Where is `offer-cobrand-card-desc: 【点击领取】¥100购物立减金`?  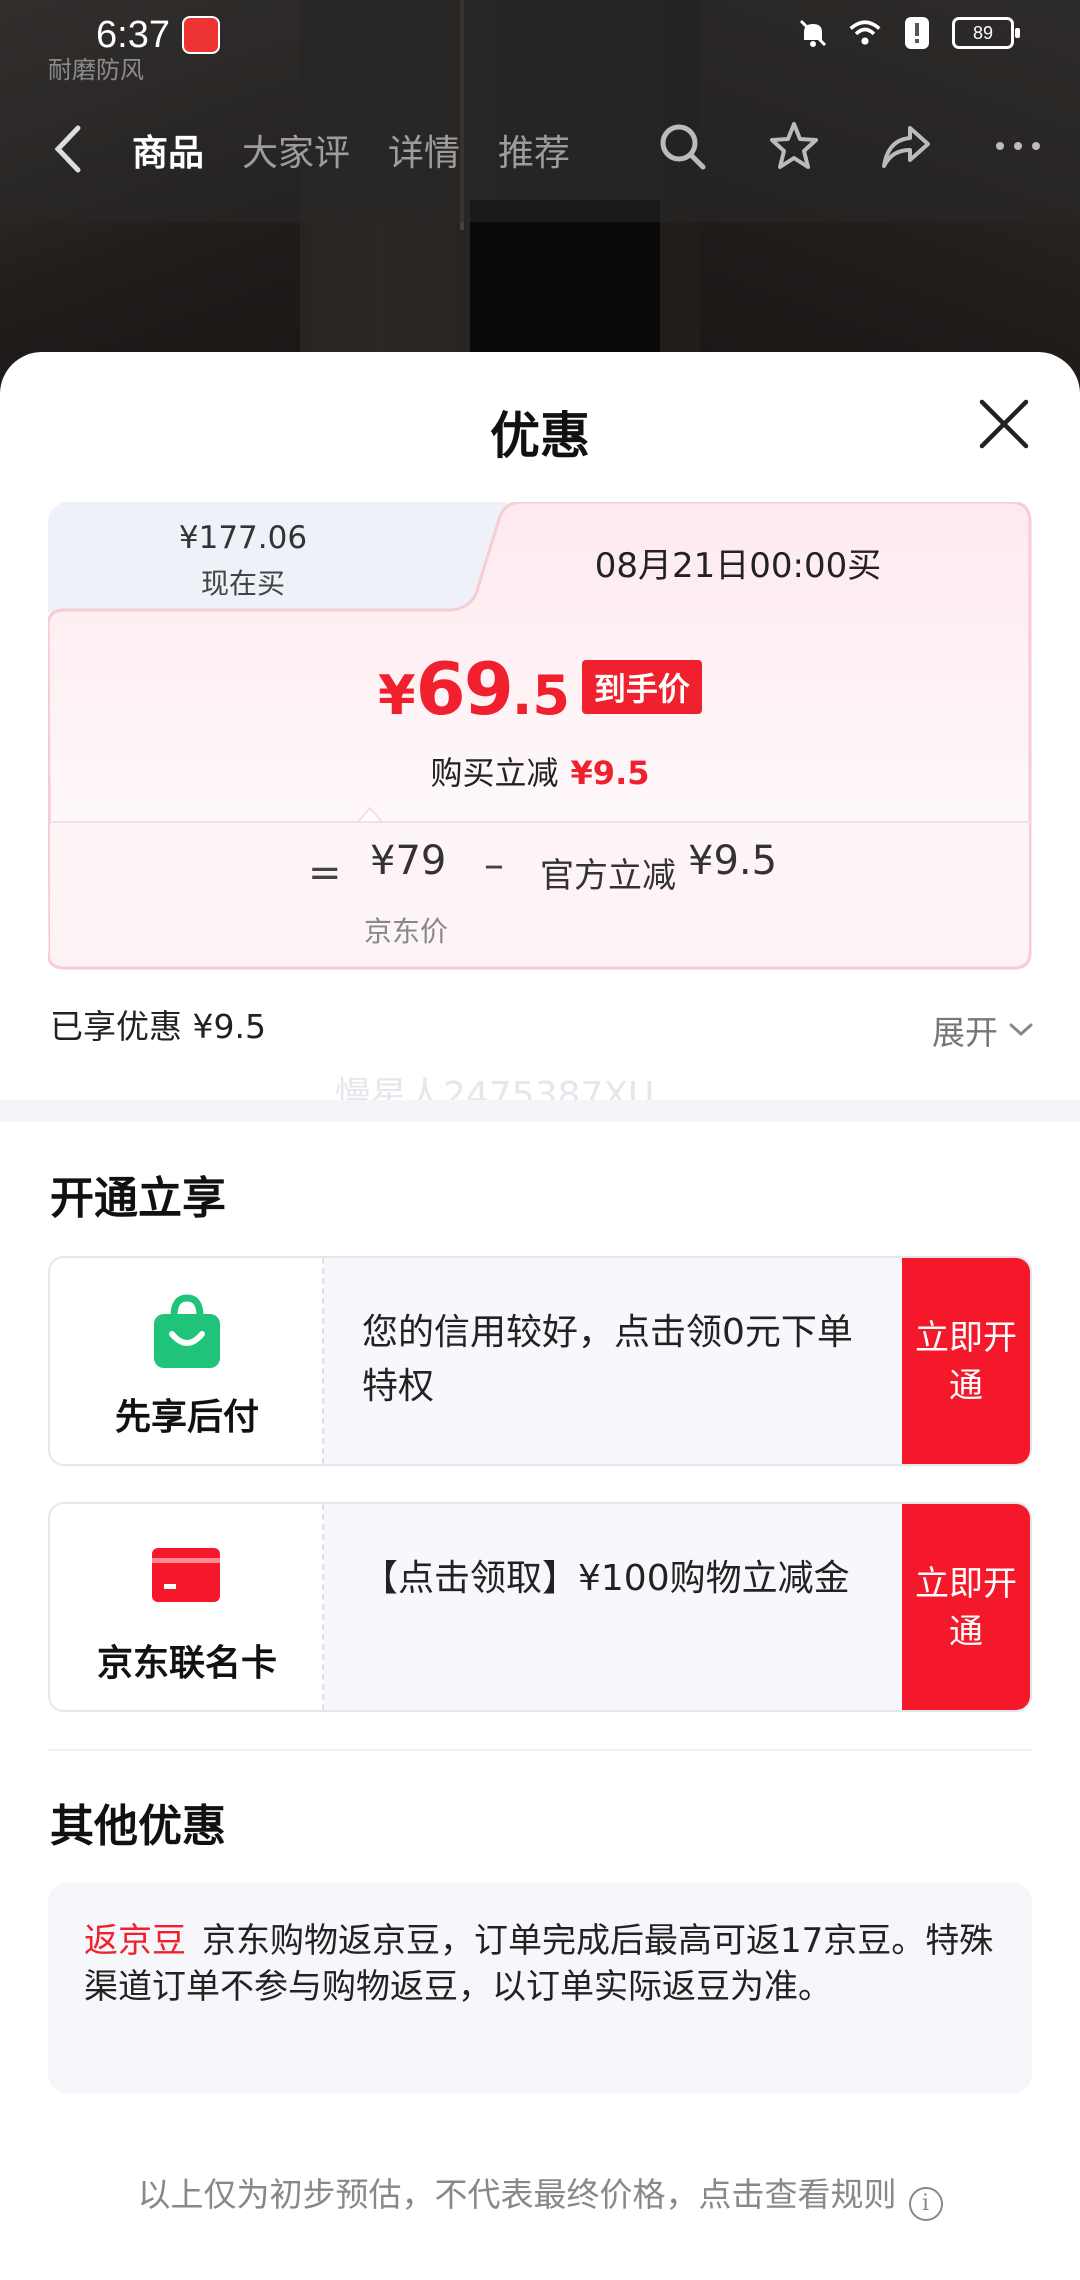
offer-cobrand-card-desc: 【点击领取】¥100购物立减金 is located at coordinates (606, 1578).